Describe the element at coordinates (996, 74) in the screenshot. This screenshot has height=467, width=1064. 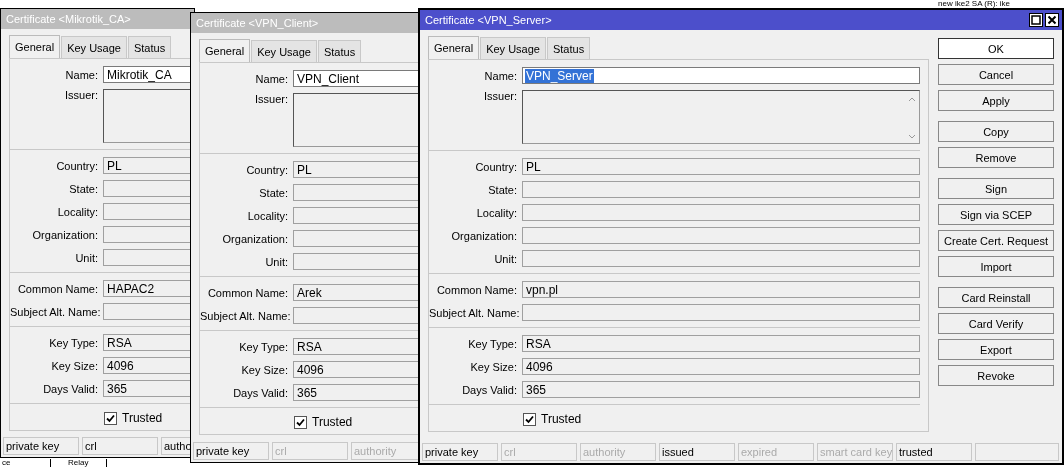
I see `dialog-button: Cancel` at that location.